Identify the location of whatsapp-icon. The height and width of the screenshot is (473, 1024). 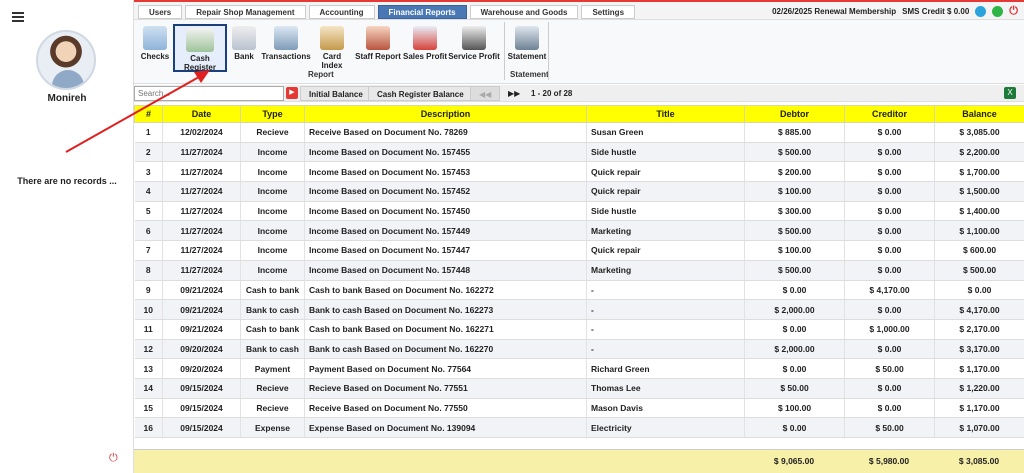
(998, 11).